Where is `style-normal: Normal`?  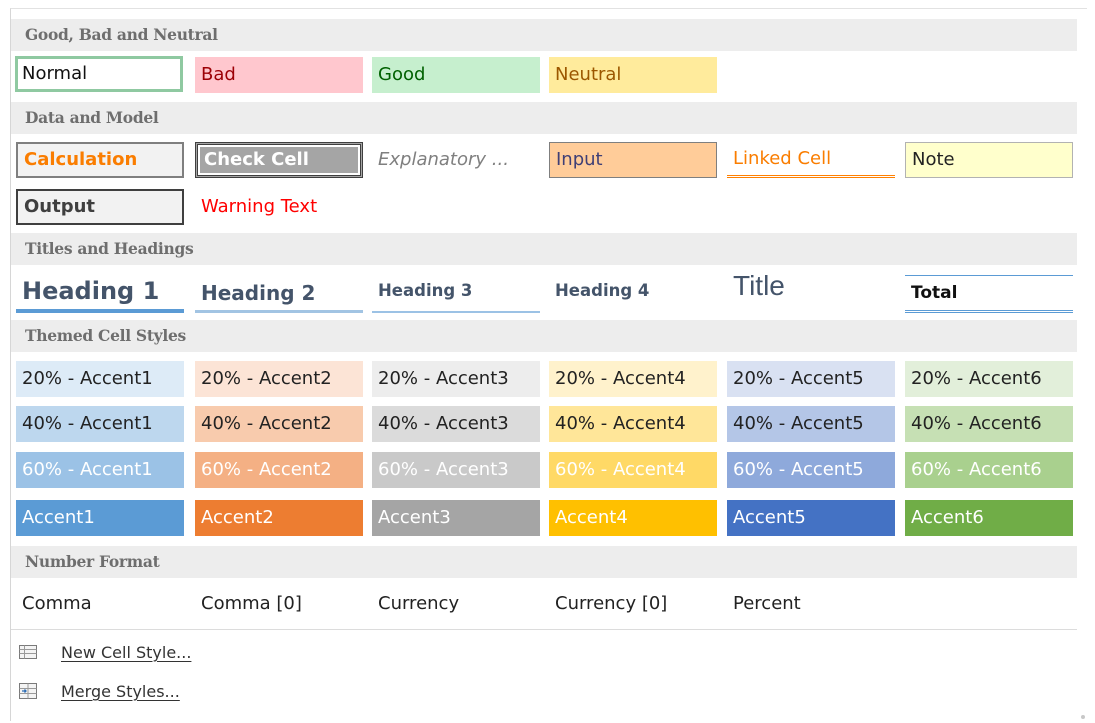 style-normal: Normal is located at coordinates (99, 74).